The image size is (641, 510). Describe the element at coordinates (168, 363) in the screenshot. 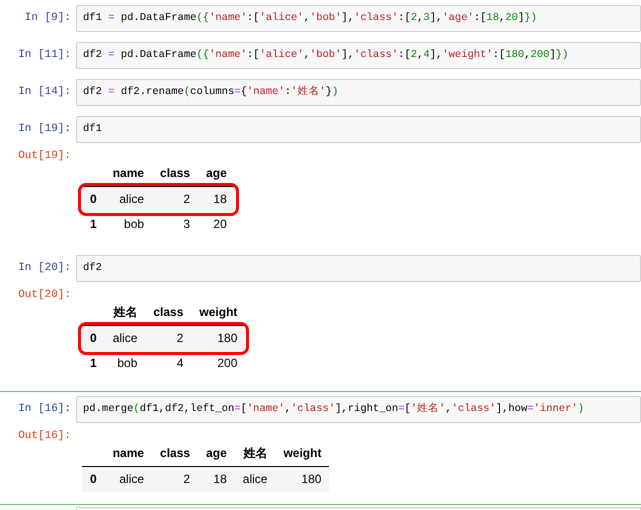

I see `table-cell: 4` at that location.